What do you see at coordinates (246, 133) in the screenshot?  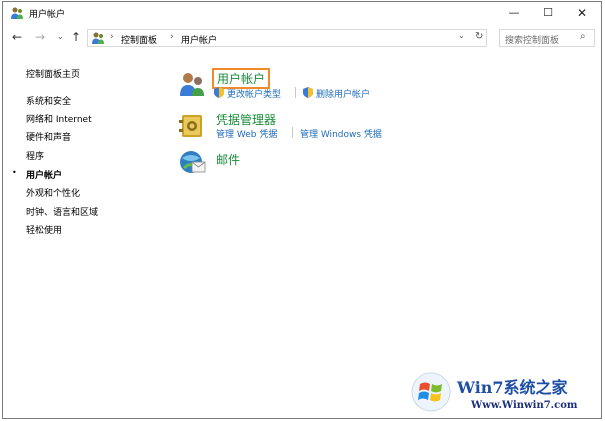 I see `manage-web-credentials-link: 管理 Web 凭据` at bounding box center [246, 133].